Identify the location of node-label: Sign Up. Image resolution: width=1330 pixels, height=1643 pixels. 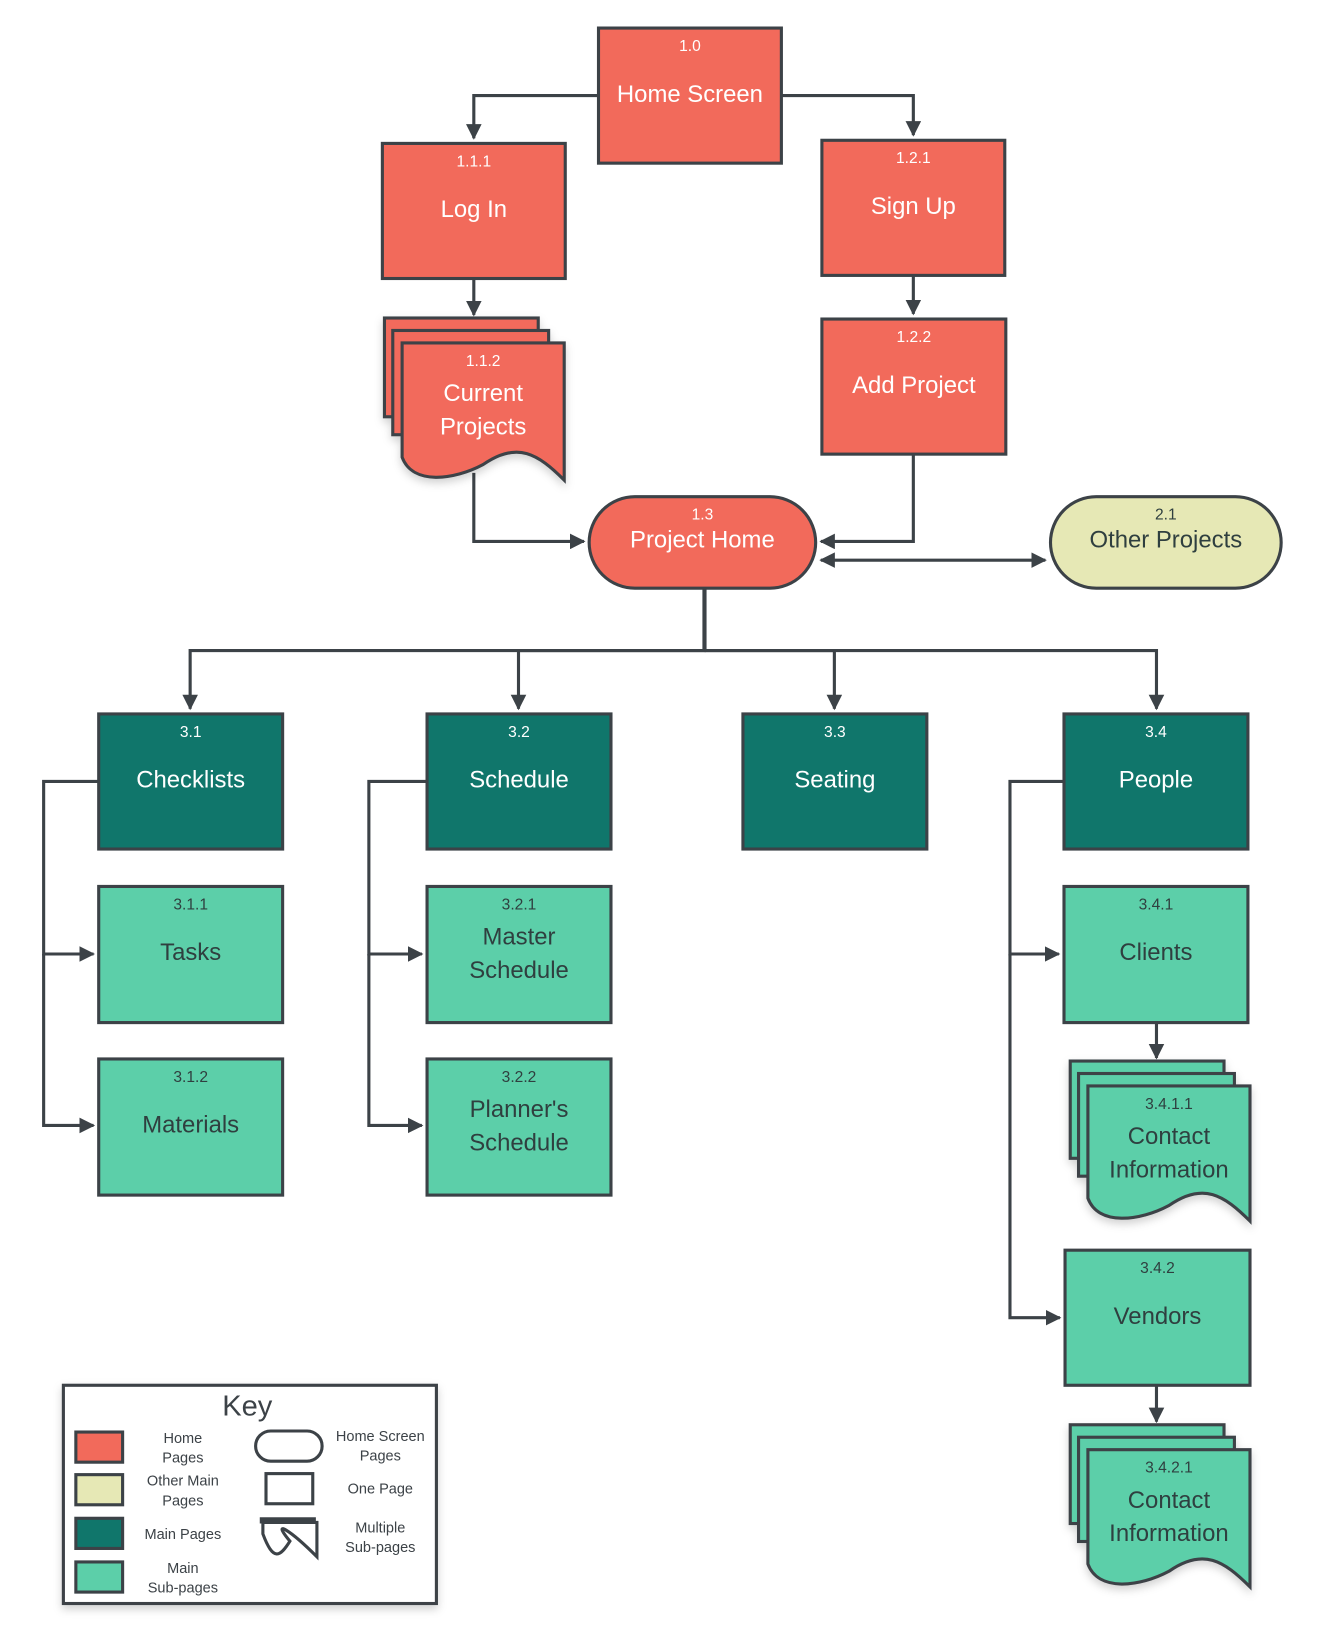
(913, 206).